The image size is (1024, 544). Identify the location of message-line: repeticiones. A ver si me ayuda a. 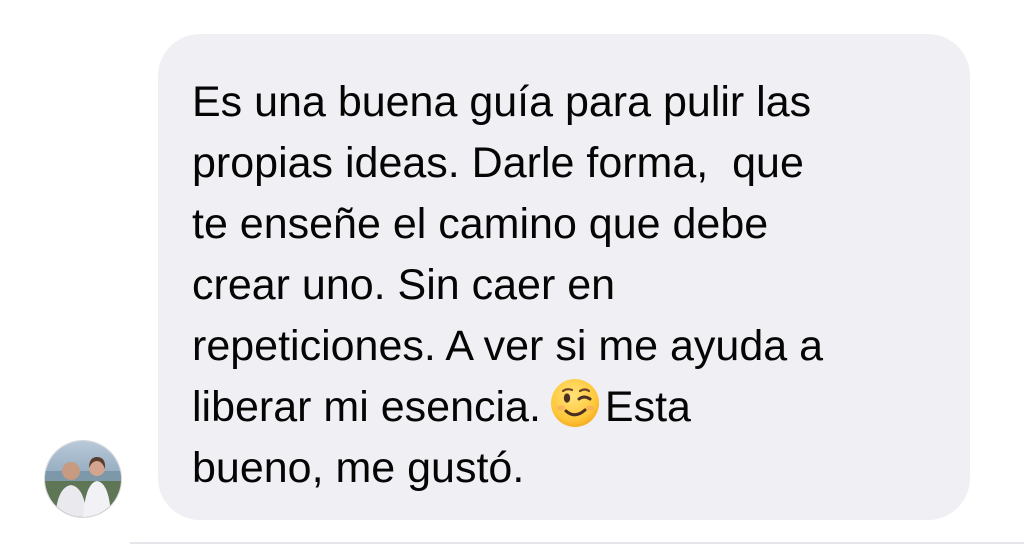
(508, 346).